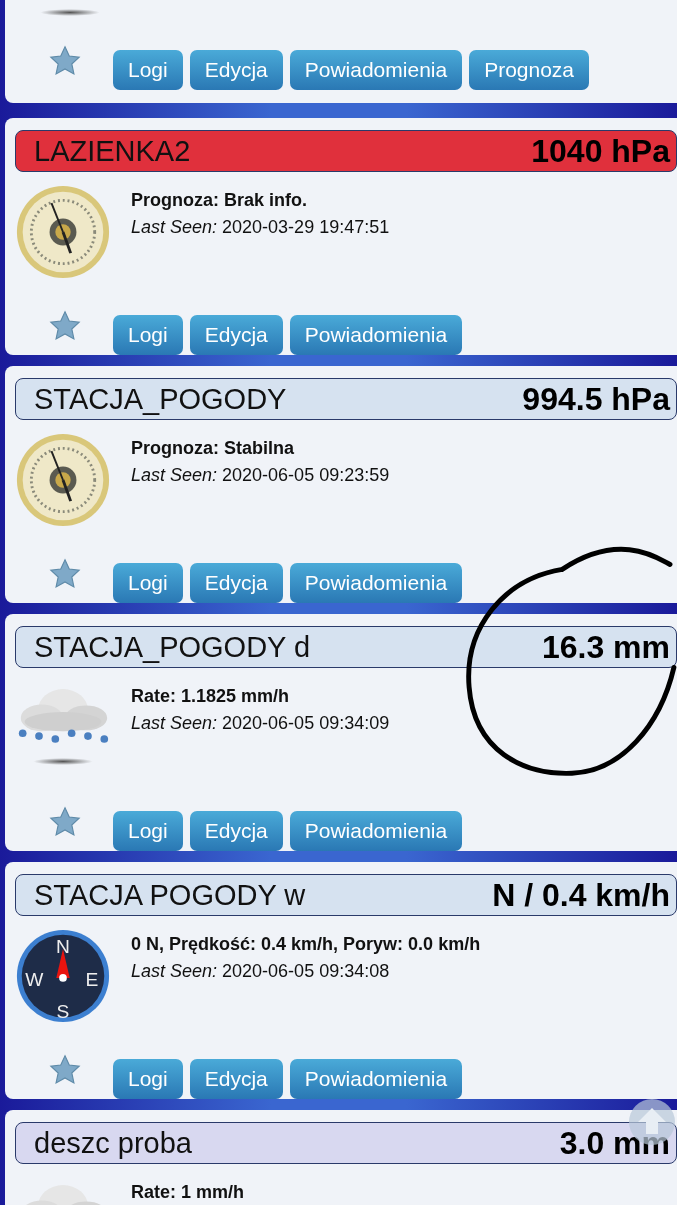 The height and width of the screenshot is (1205, 677). Describe the element at coordinates (92, 979) in the screenshot. I see `compass-letter: E` at that location.